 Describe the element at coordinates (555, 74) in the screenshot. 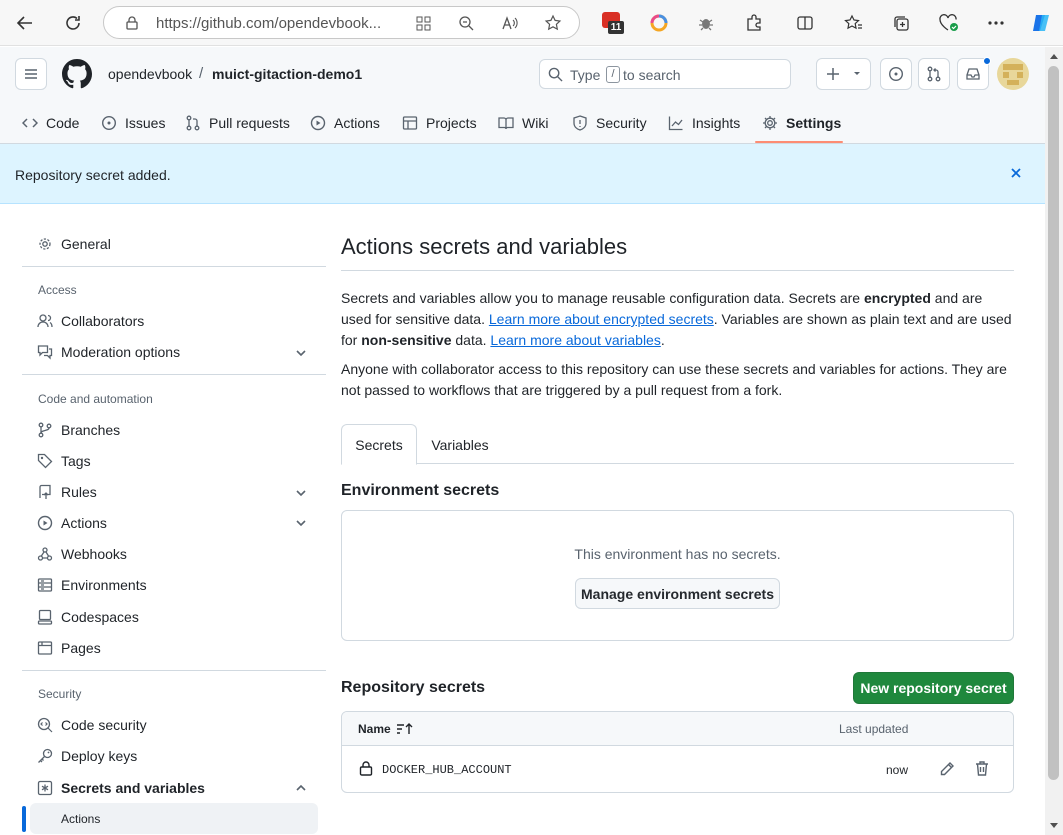

I see `search-icon` at that location.